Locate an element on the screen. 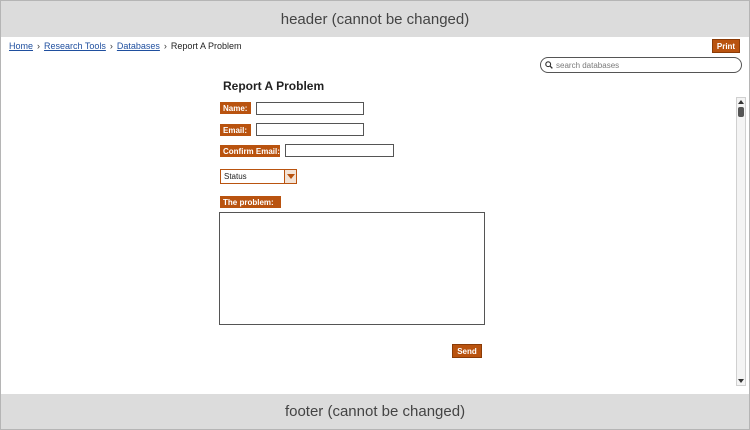 The height and width of the screenshot is (430, 750). name-label: Name: is located at coordinates (235, 108).